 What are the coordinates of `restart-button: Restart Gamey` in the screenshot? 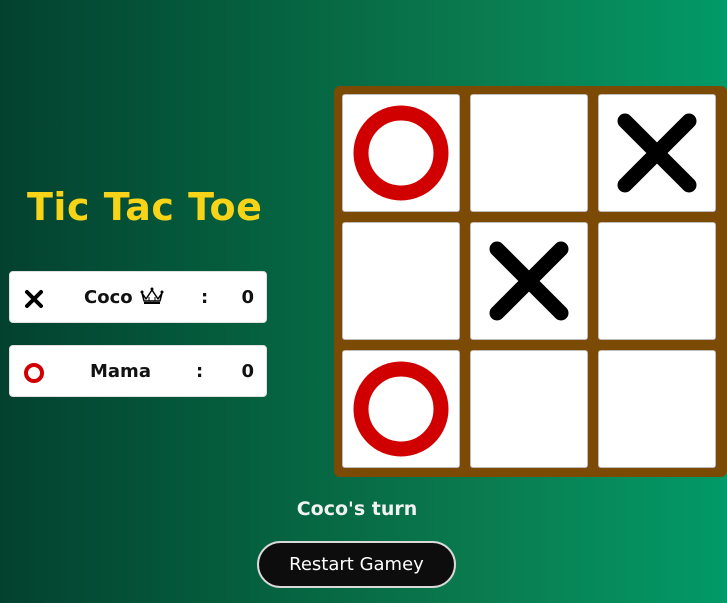 It's located at (356, 564).